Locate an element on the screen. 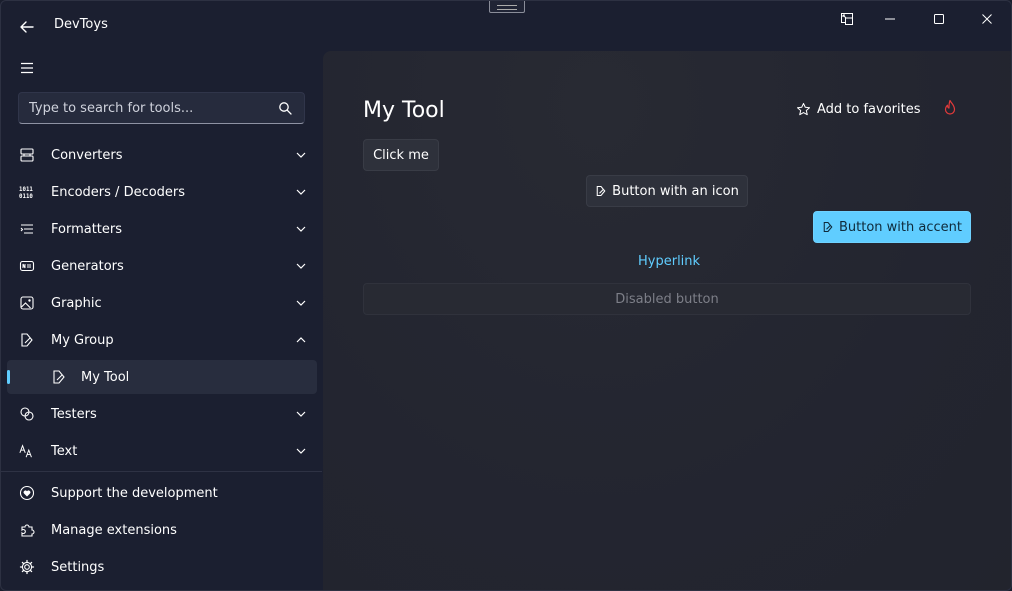 This screenshot has width=1012, height=591. flame-icon is located at coordinates (950, 107).